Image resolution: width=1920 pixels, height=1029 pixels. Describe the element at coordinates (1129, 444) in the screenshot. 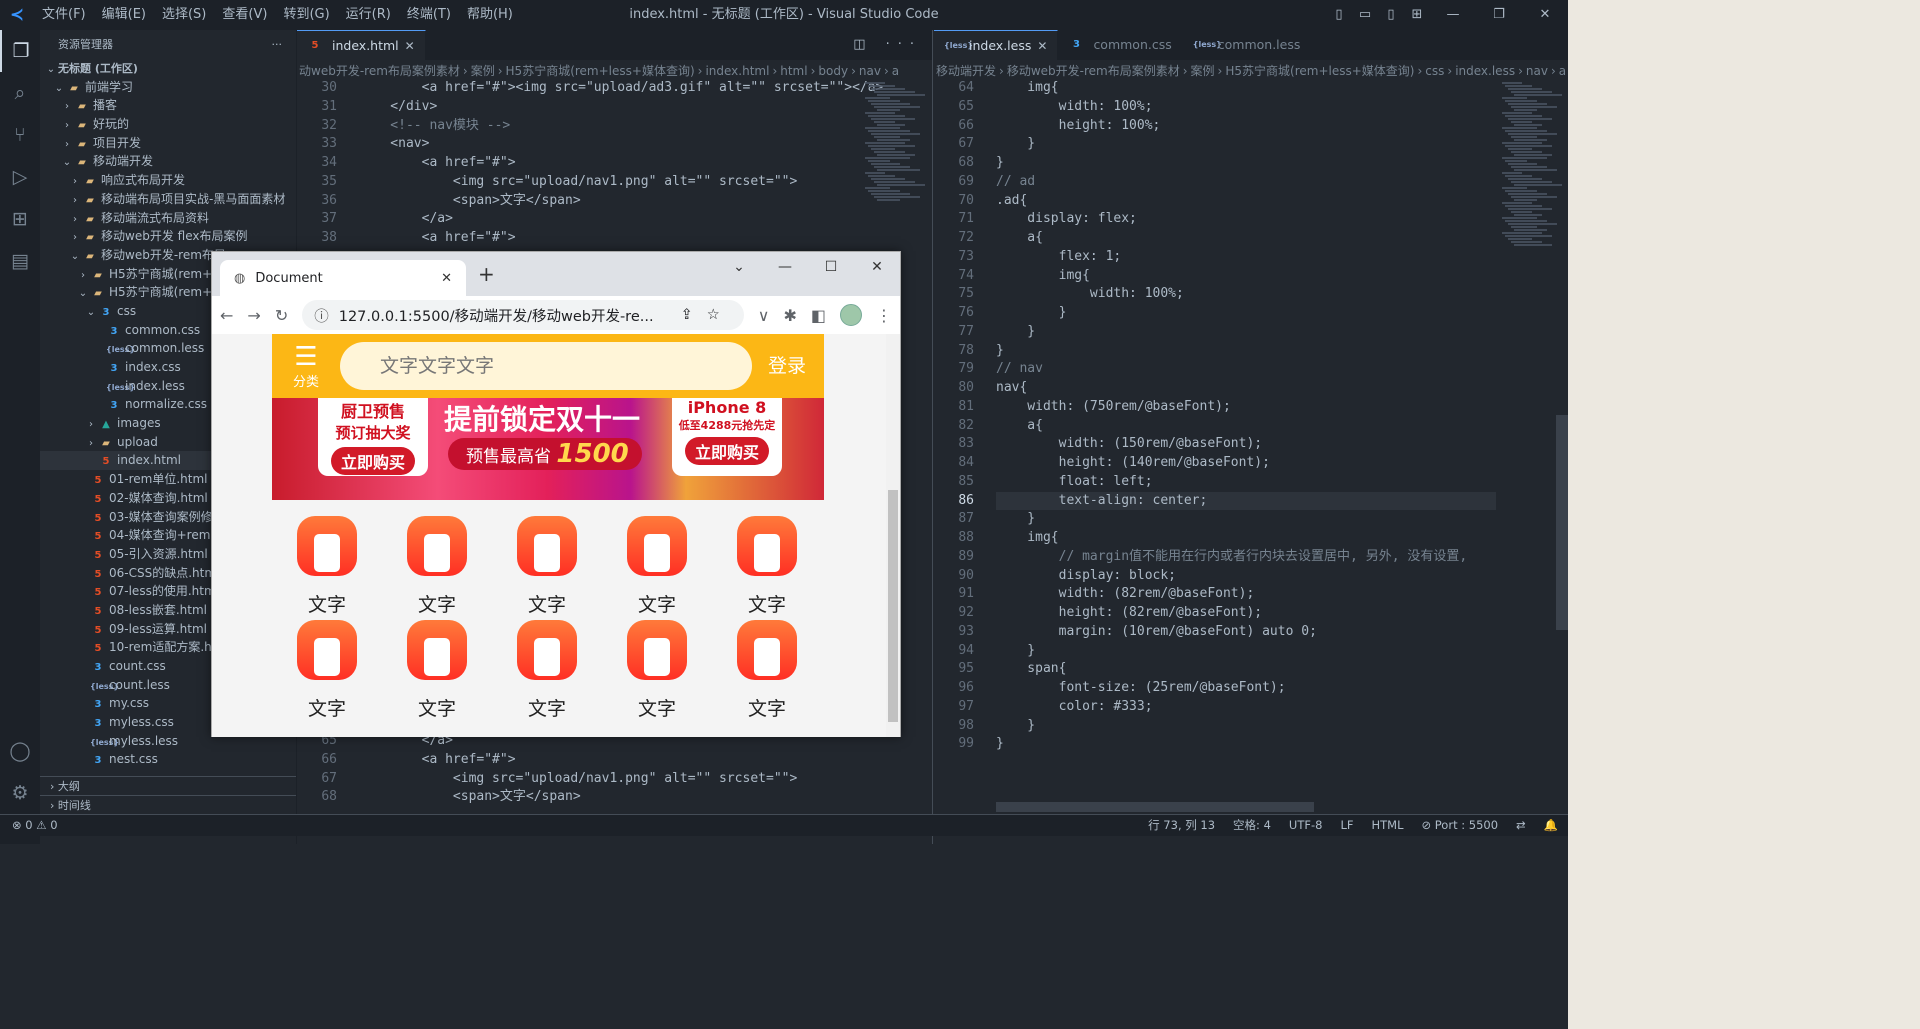

I see `code-line: width: (150rem/@baseFont);` at that location.